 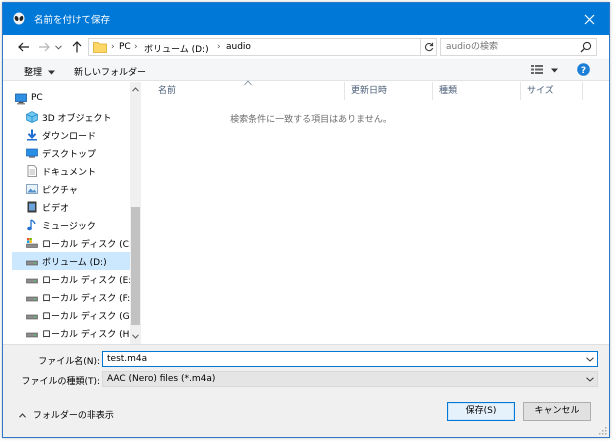 I want to click on window-title: 名前を付けて保存, so click(x=72, y=20).